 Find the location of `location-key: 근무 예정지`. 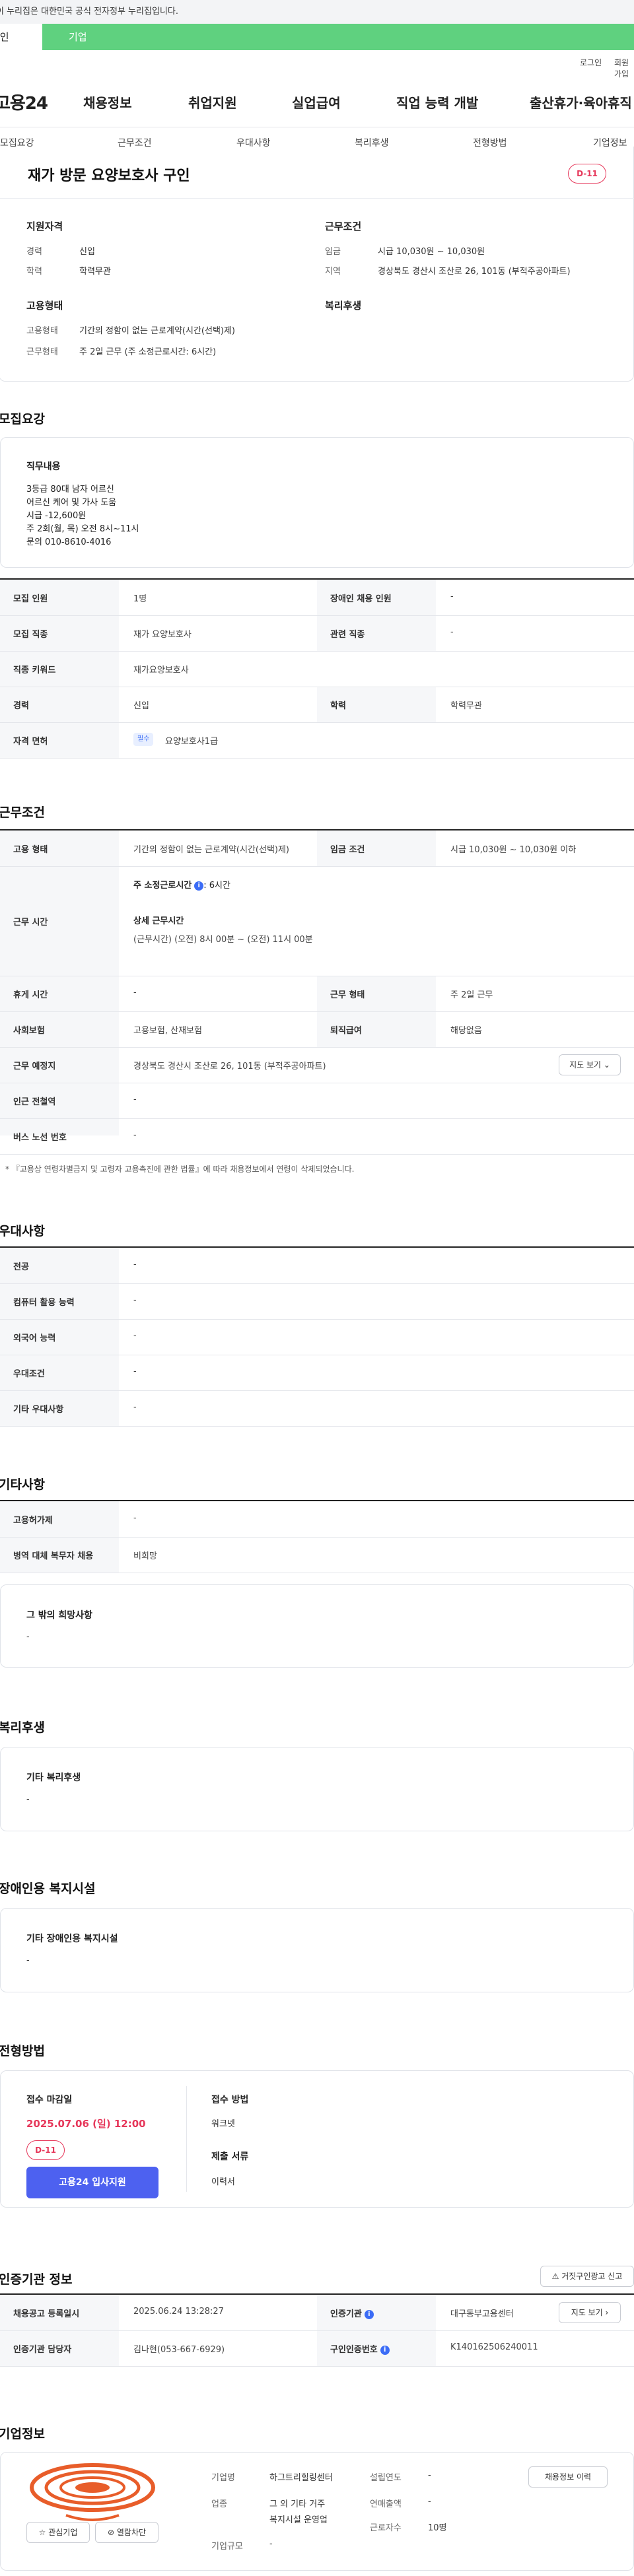

location-key: 근무 예정지 is located at coordinates (34, 1066).